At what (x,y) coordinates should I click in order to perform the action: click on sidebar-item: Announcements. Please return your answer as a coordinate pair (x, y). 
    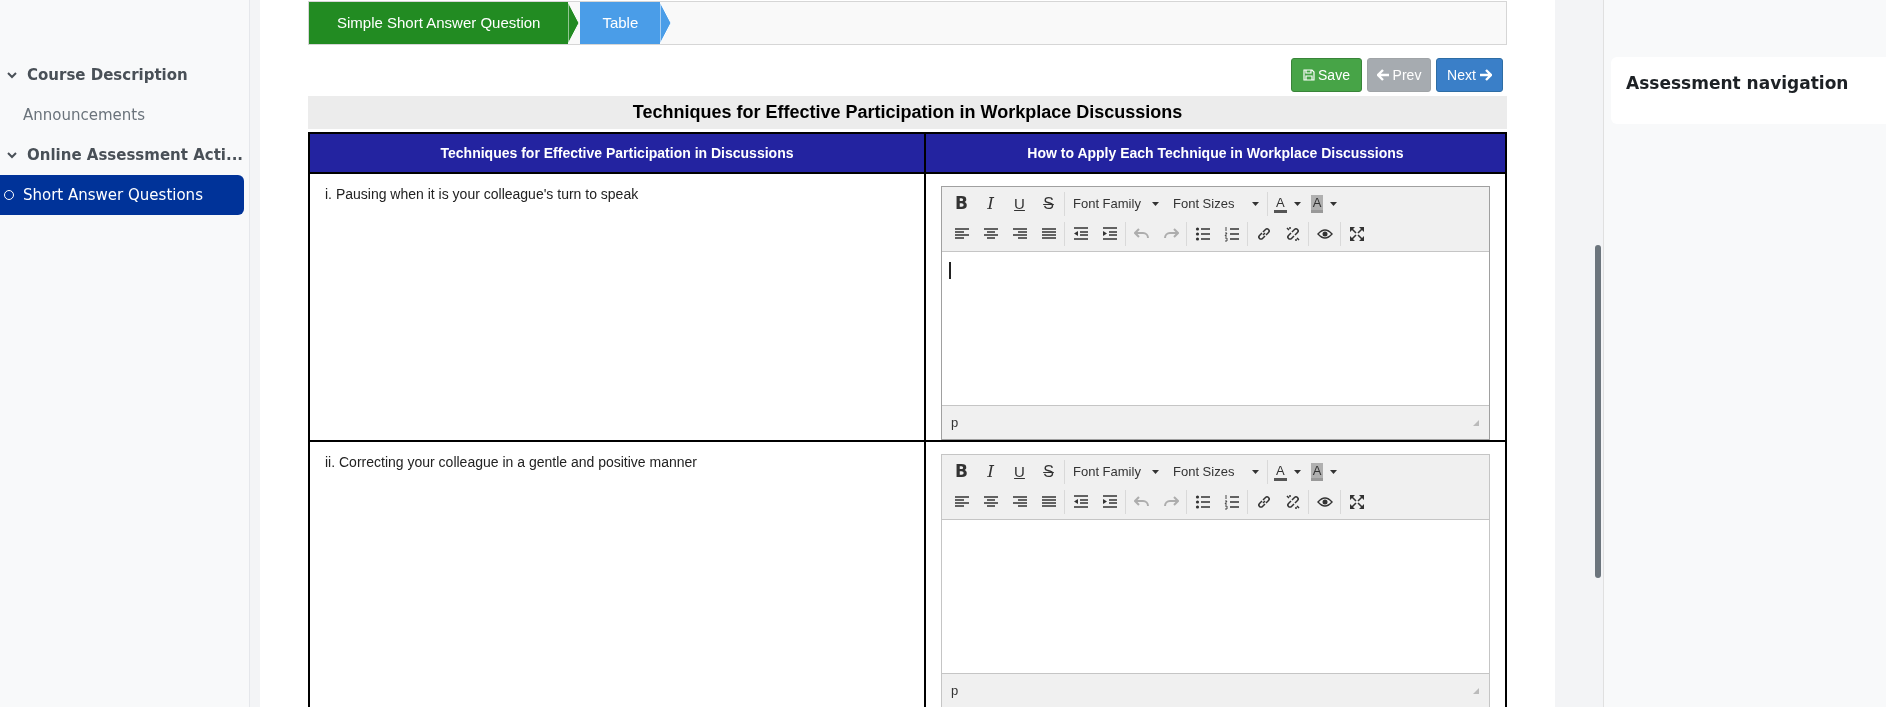
    Looking at the image, I should click on (122, 115).